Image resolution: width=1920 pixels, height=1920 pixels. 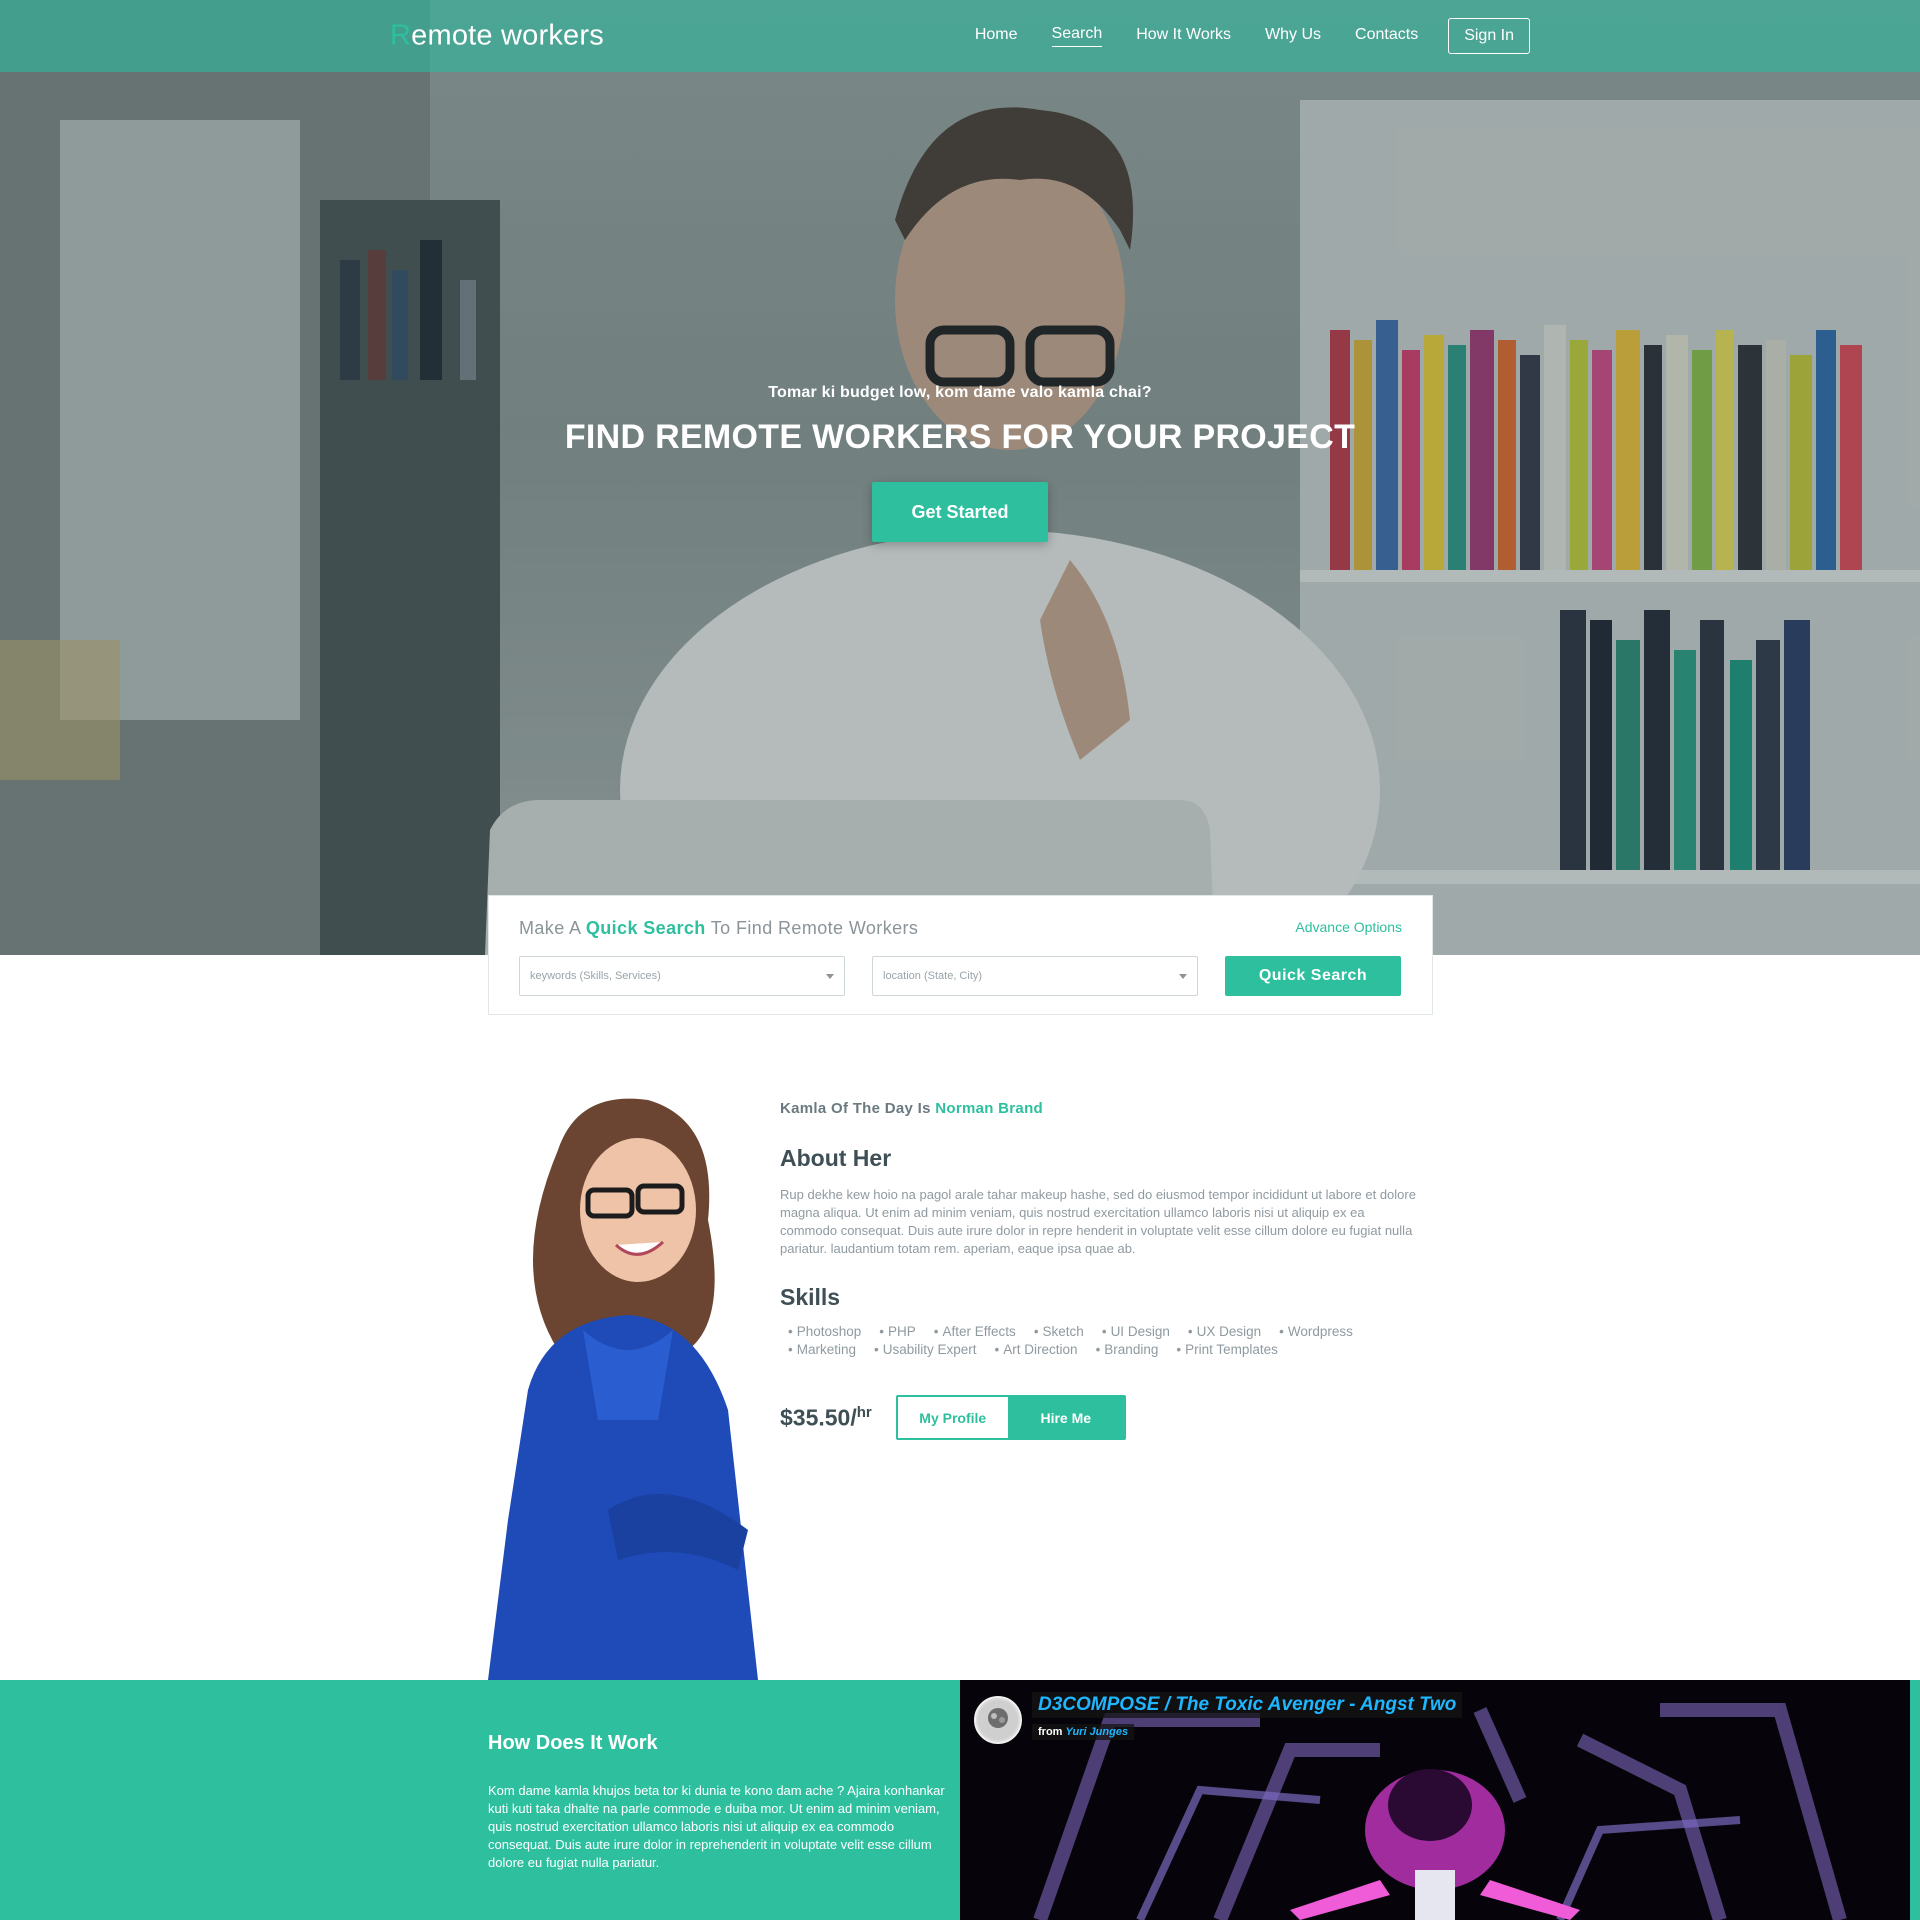 I want to click on logo-first-letter: R, so click(x=401, y=35).